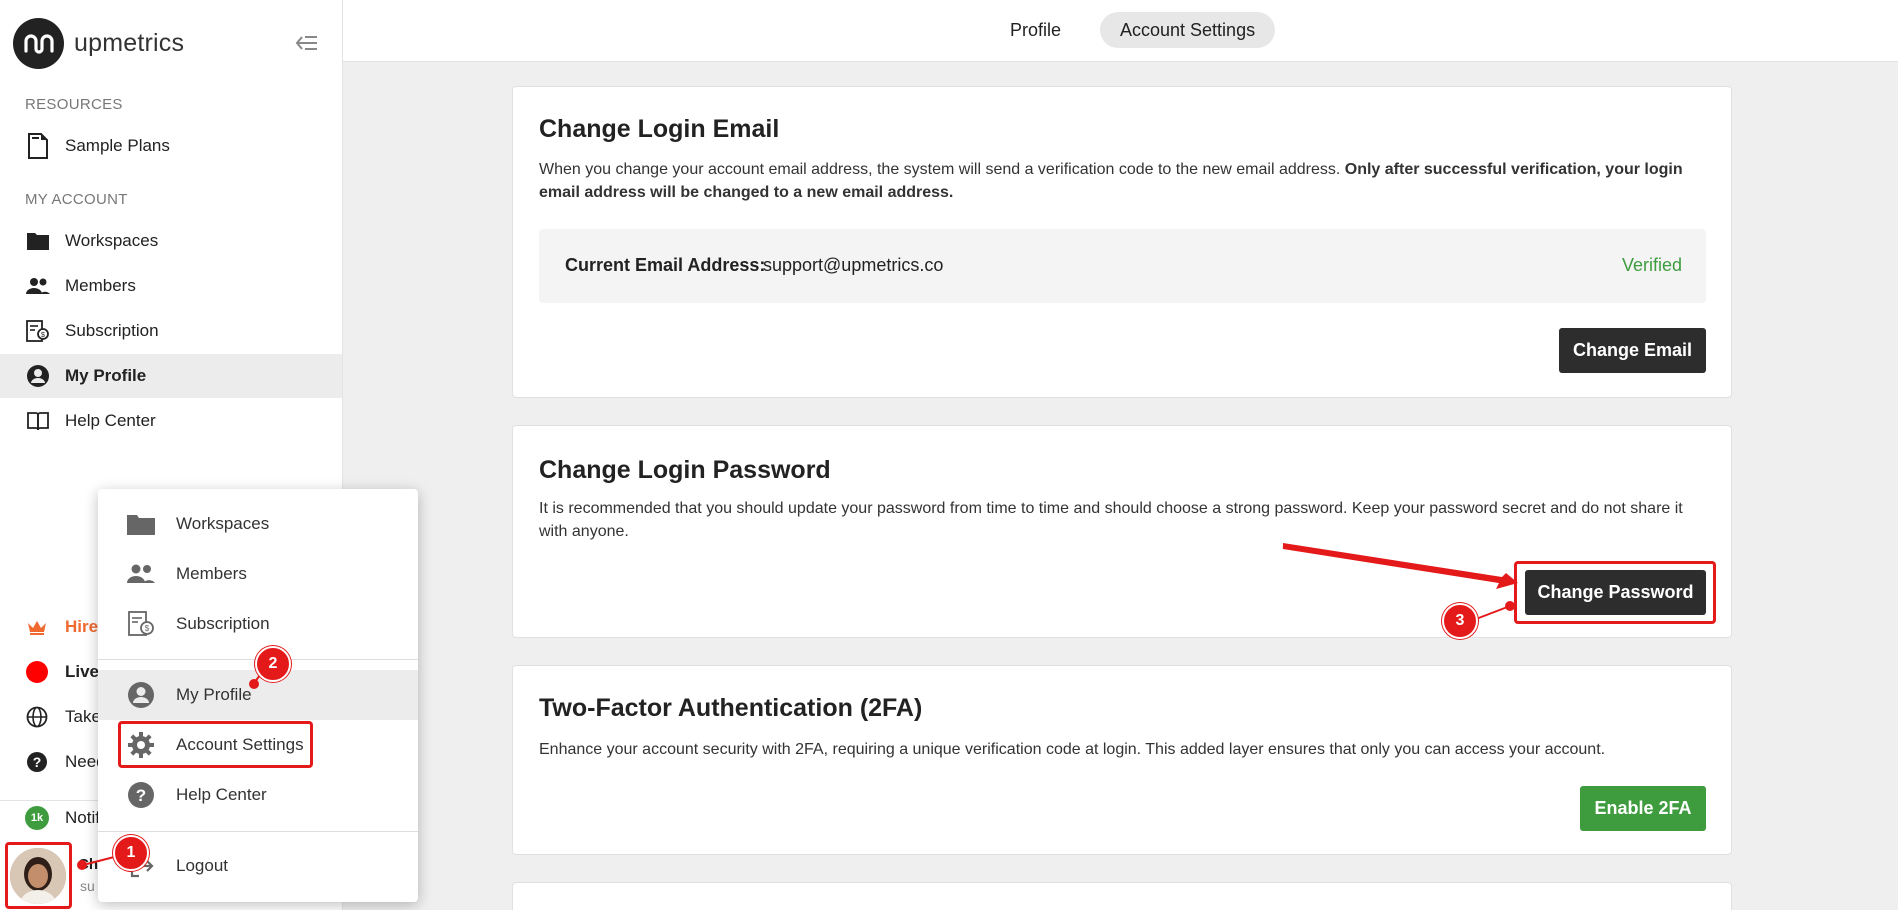 The height and width of the screenshot is (910, 1898). I want to click on sidebar-item-label: Hire, so click(82, 626).